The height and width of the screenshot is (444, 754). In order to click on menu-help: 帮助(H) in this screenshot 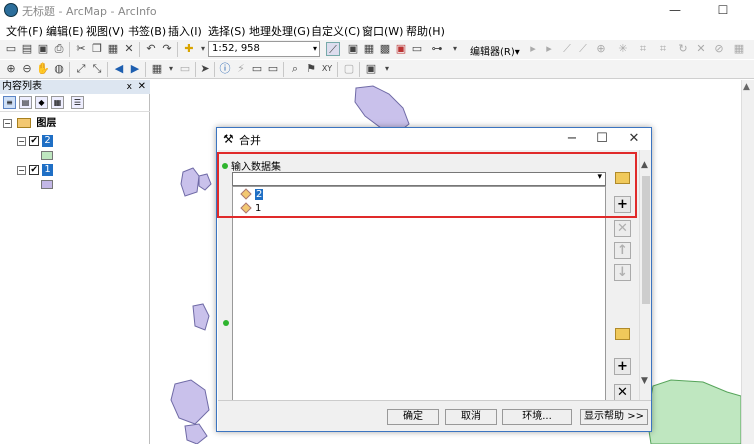, I will do `click(425, 31)`.